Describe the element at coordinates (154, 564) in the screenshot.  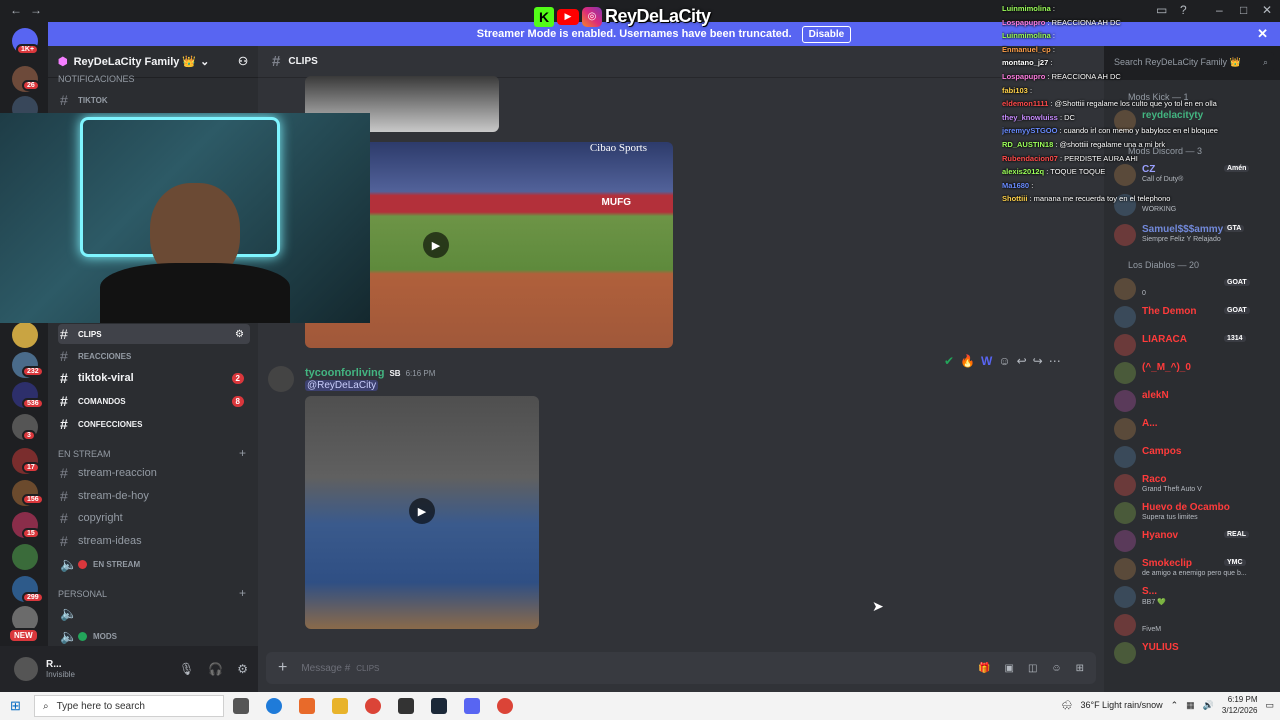
I see `voice-channel-en-stream: 🔈 EN STREAM` at that location.